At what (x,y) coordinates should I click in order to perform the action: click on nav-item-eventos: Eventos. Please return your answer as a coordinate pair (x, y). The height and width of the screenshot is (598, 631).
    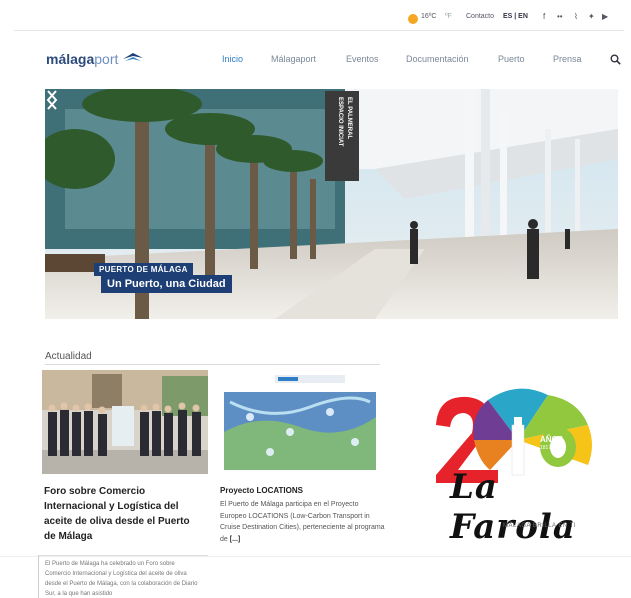
    Looking at the image, I should click on (362, 59).